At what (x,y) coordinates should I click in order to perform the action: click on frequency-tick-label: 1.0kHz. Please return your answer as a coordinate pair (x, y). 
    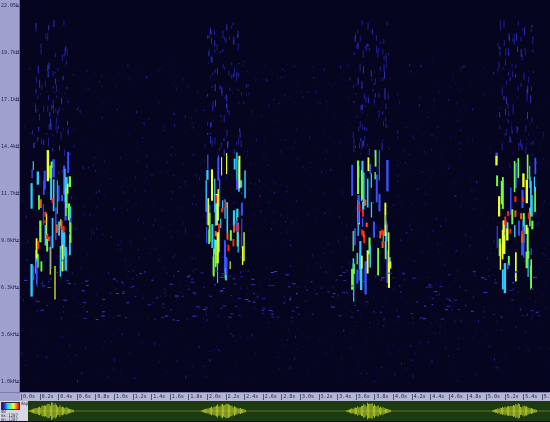
    Looking at the image, I should click on (10, 382).